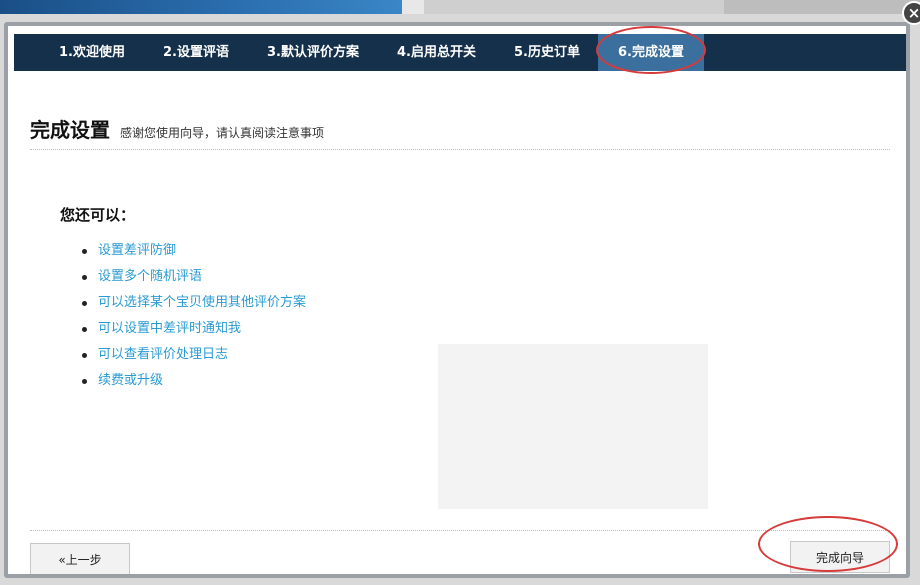 The image size is (920, 585). Describe the element at coordinates (460, 149) in the screenshot. I see `header-divider` at that location.